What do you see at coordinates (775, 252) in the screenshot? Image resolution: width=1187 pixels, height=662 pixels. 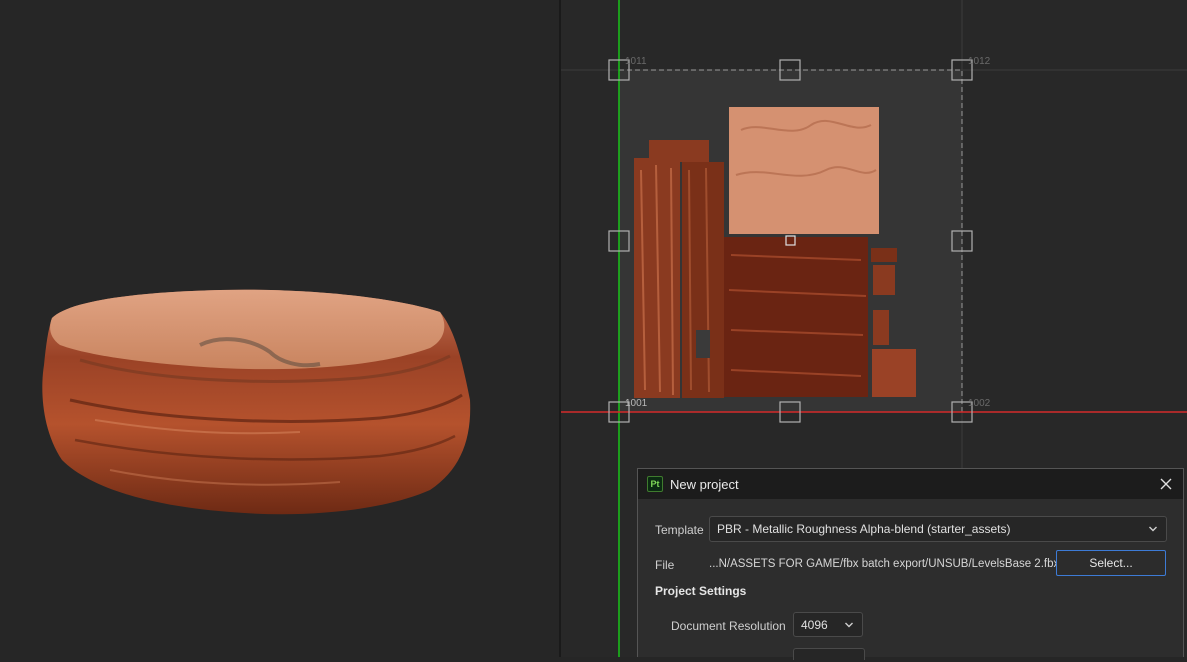 I see `uv-islands` at bounding box center [775, 252].